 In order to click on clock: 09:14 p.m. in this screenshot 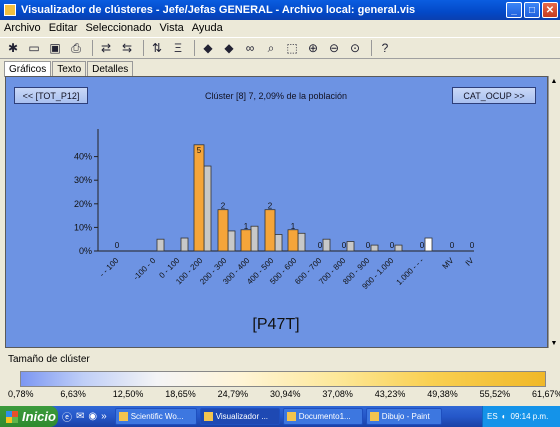, I will do `click(529, 416)`.